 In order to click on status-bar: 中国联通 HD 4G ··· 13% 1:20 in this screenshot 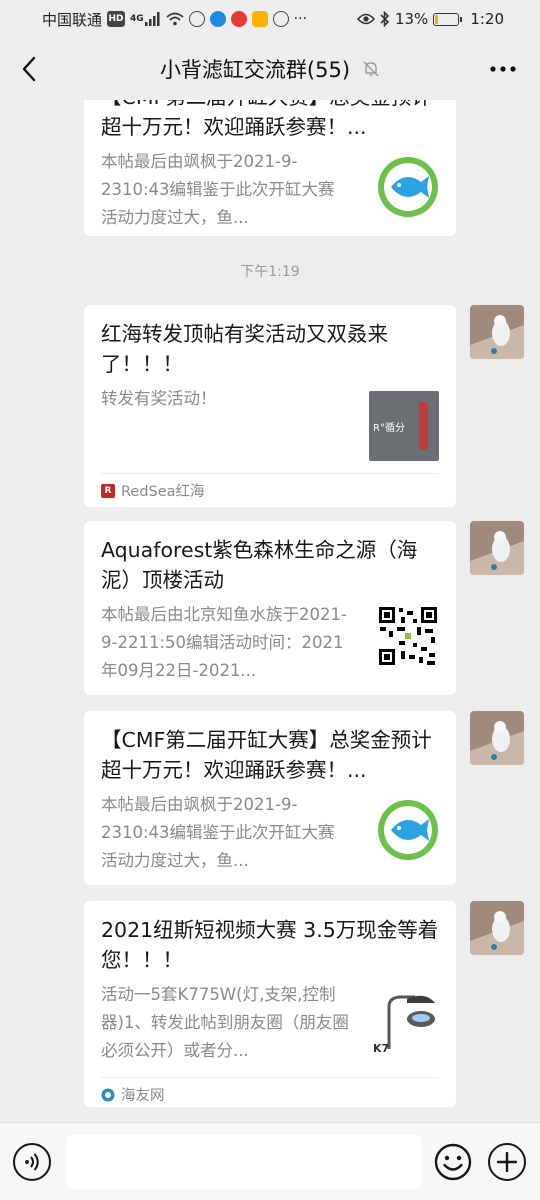, I will do `click(270, 19)`.